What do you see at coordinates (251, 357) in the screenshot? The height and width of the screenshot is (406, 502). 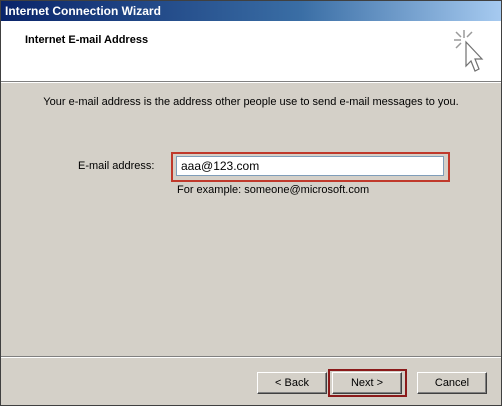 I see `footer-separator-highlight` at bounding box center [251, 357].